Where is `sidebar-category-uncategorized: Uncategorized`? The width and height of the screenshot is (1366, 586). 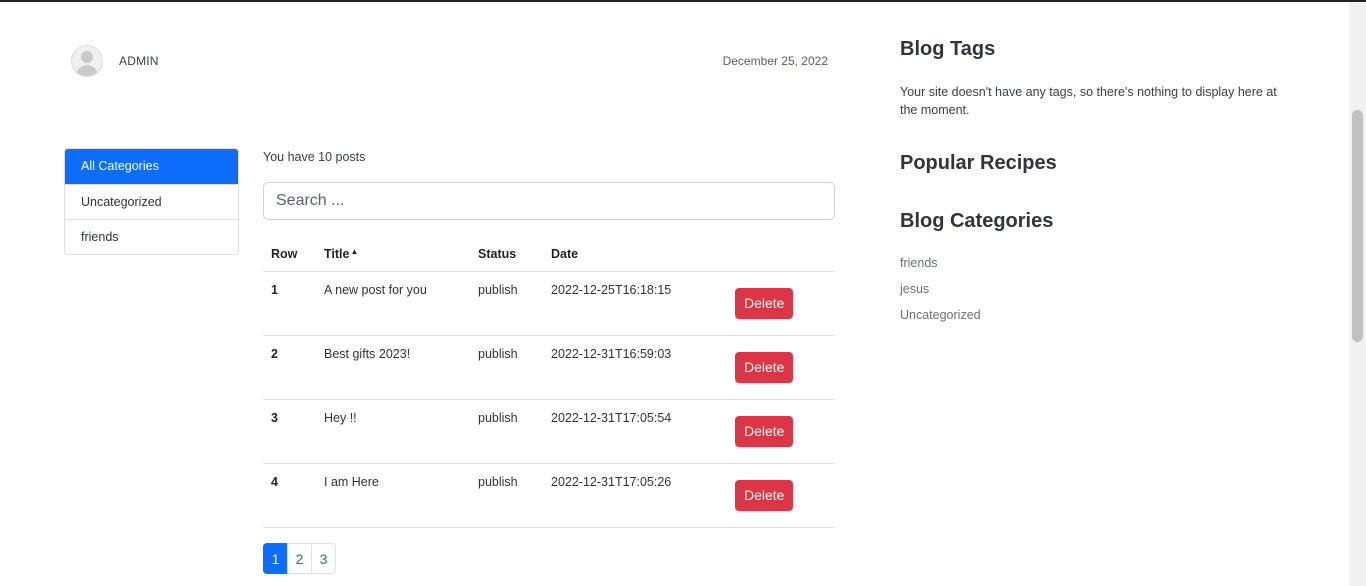 sidebar-category-uncategorized: Uncategorized is located at coordinates (940, 315).